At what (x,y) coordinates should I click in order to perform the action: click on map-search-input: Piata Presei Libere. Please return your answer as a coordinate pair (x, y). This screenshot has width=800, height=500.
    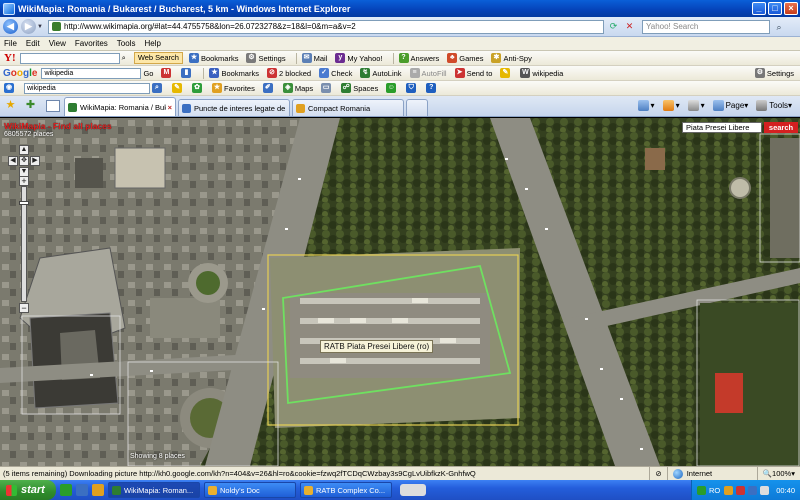
    Looking at the image, I should click on (722, 127).